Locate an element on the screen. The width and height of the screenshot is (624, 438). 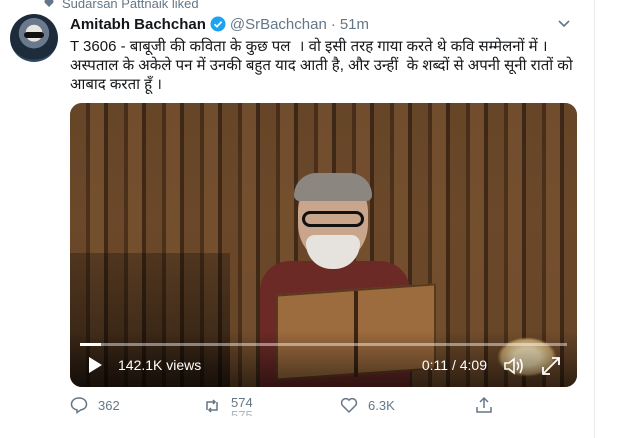
heart-icon is located at coordinates (49, 3).